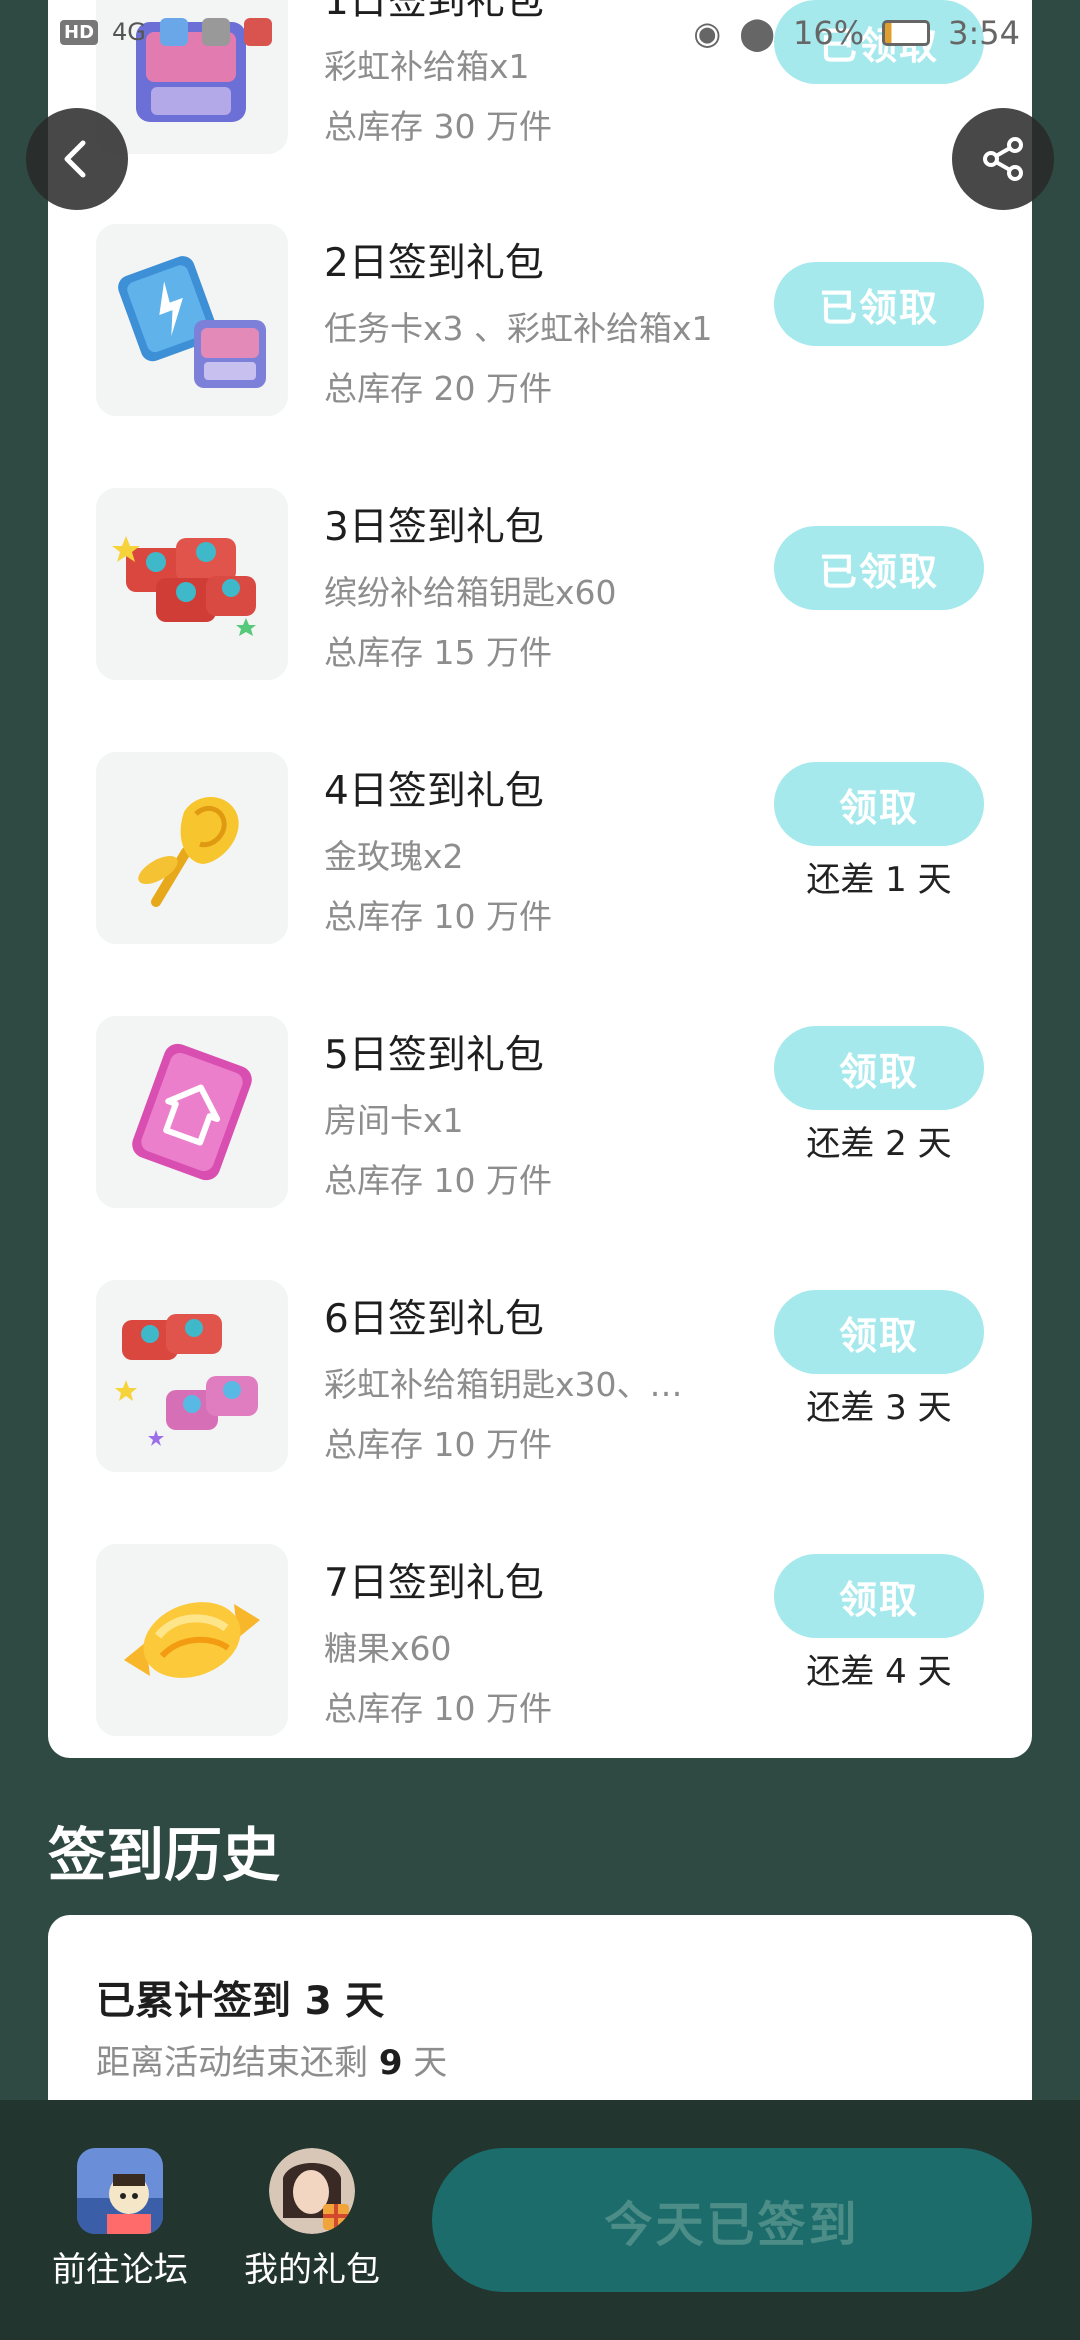  I want to click on history-title: 签到历史, so click(164, 1855).